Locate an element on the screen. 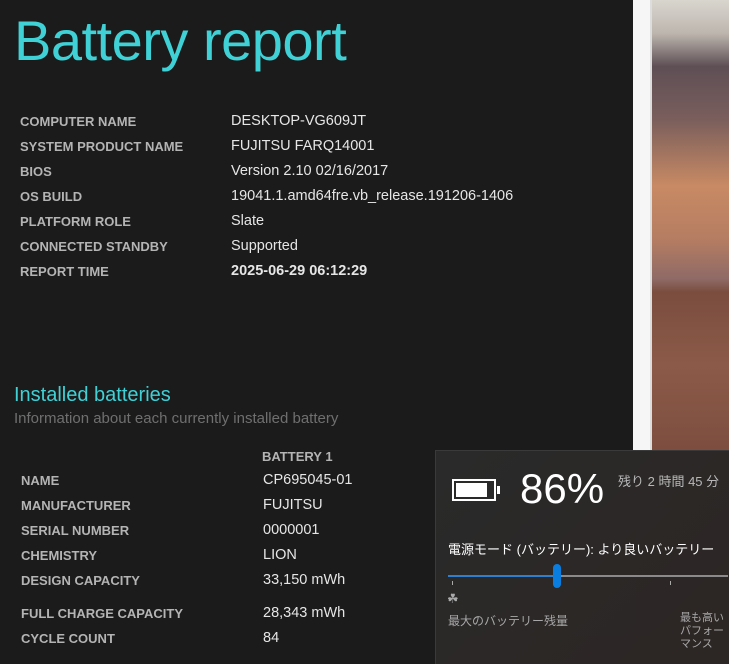  battery-label: SERIAL NUMBER is located at coordinates (75, 530).